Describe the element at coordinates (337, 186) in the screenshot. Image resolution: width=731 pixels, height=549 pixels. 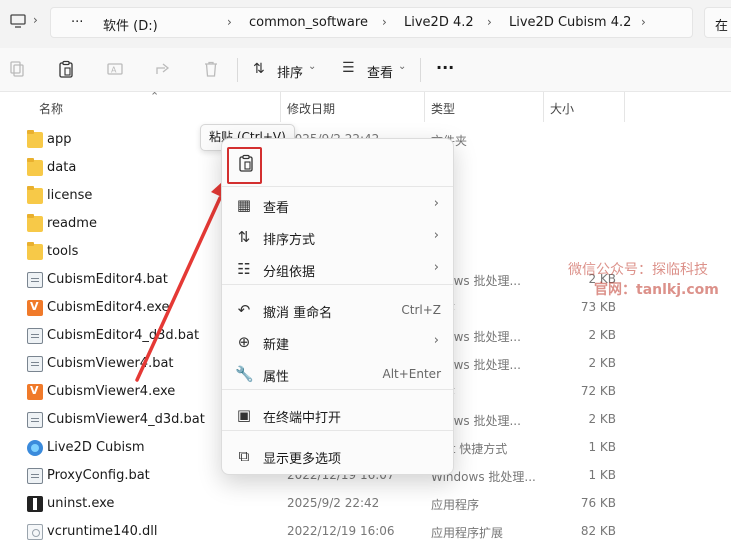
I see `menu-separator` at that location.